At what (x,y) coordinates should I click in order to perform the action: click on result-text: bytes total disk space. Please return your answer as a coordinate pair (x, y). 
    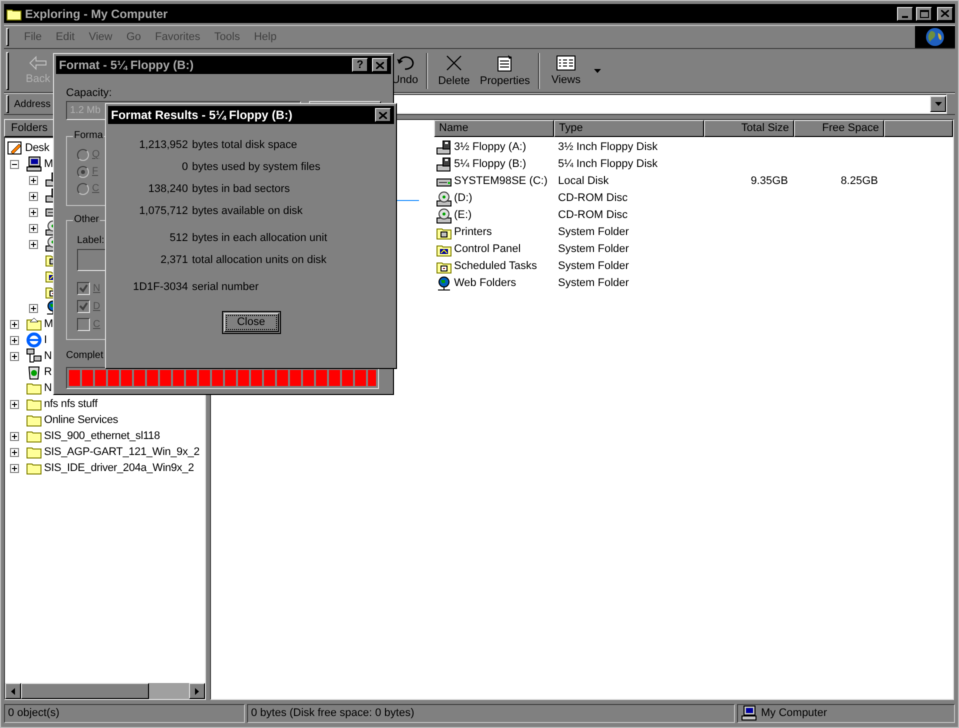
    Looking at the image, I should click on (245, 145).